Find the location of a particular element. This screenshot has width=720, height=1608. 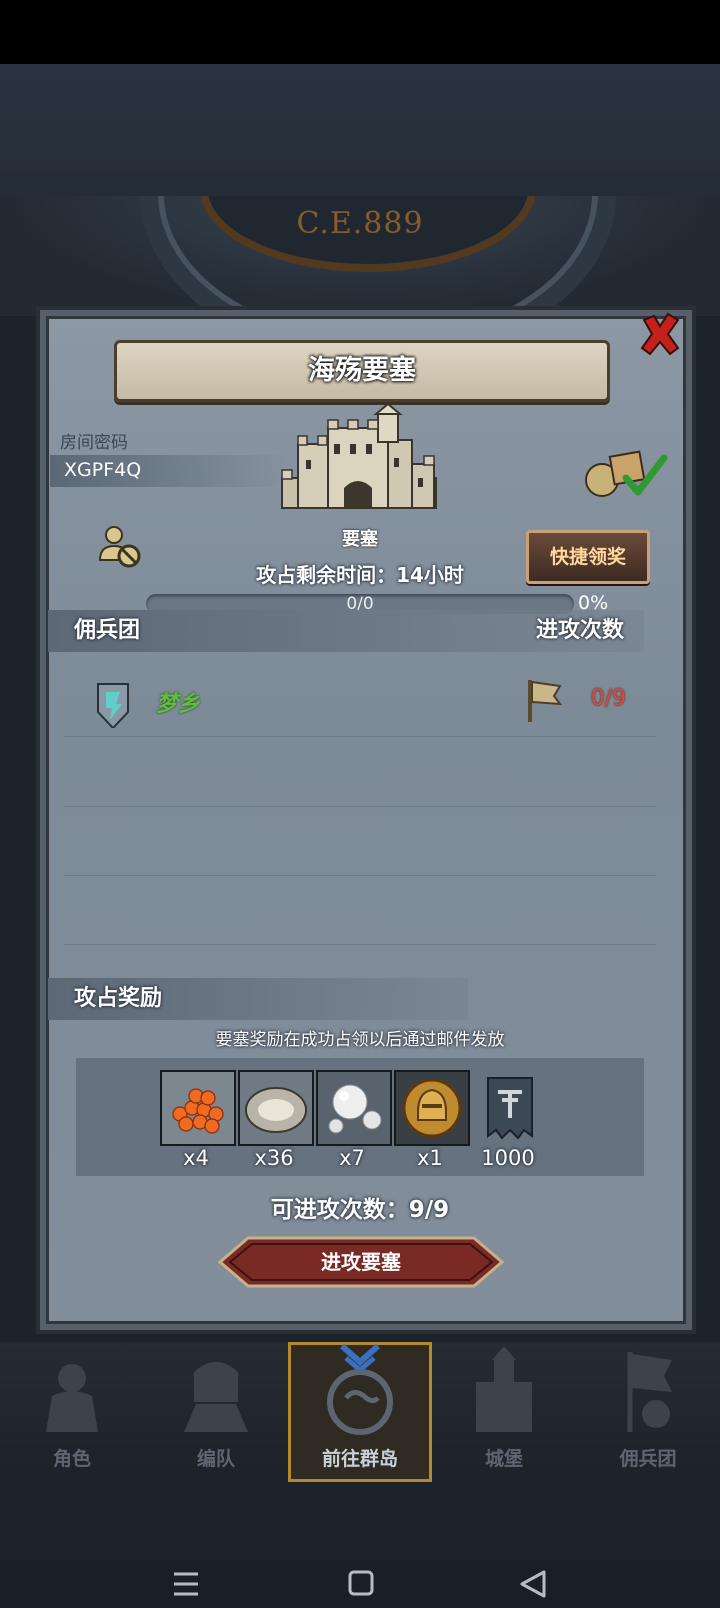

nav-item-mercenary: 佣兵团 is located at coordinates (648, 1412).